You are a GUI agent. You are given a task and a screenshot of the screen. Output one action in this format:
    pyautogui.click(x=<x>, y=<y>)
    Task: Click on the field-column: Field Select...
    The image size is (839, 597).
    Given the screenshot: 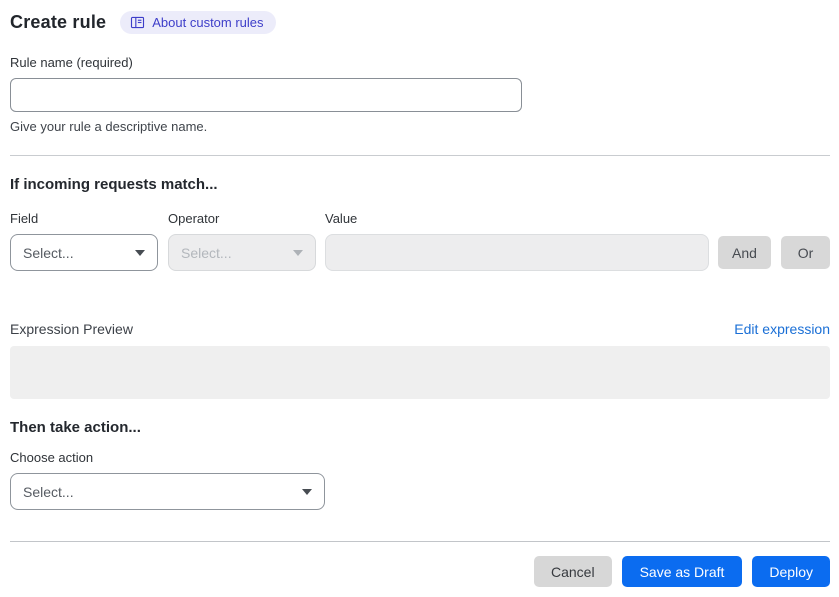 What is the action you would take?
    pyautogui.click(x=84, y=241)
    